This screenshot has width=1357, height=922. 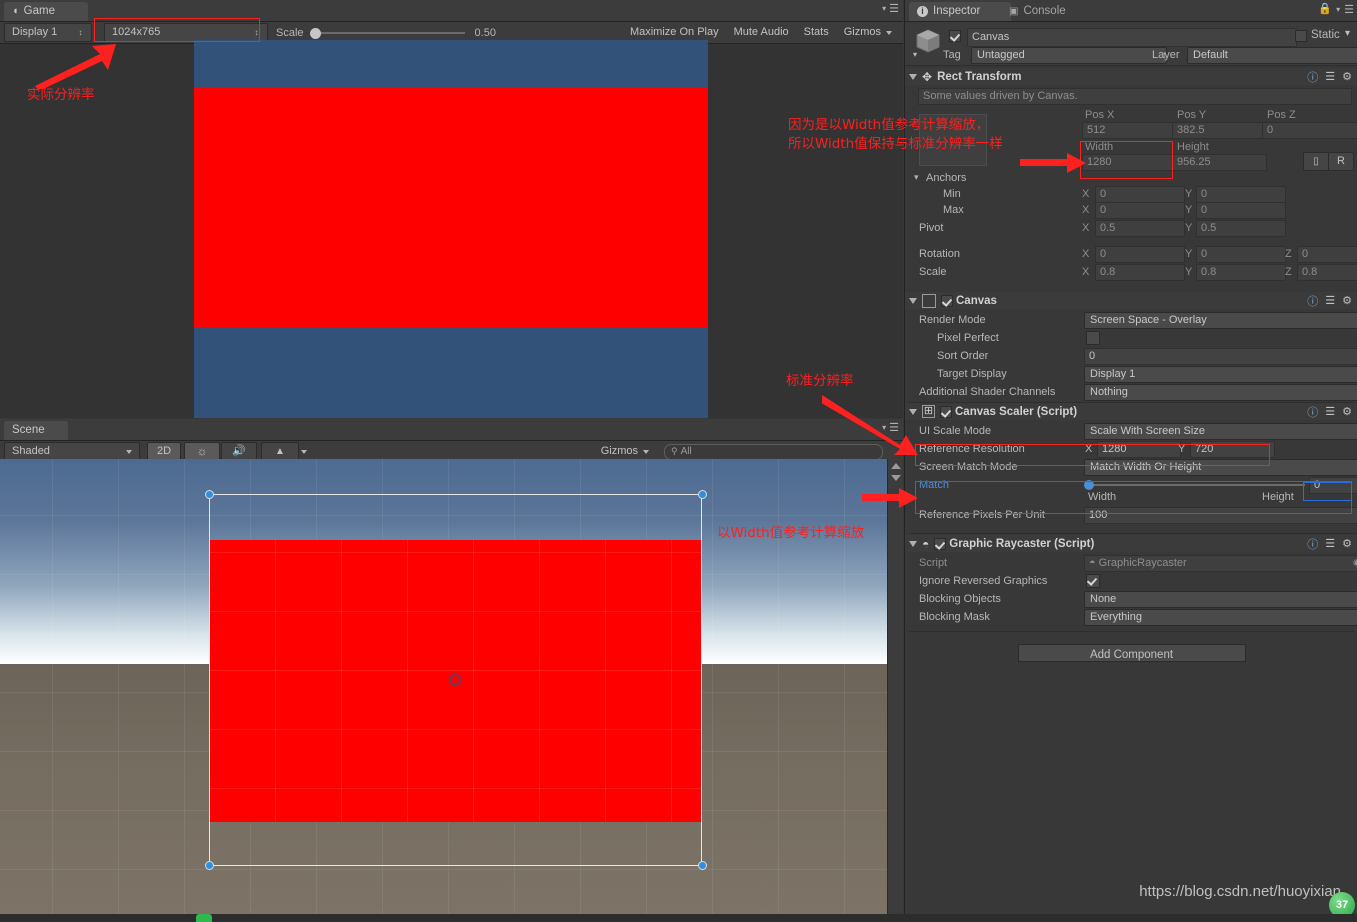 I want to click on tab-inspector: i Inspector, so click(x=960, y=11).